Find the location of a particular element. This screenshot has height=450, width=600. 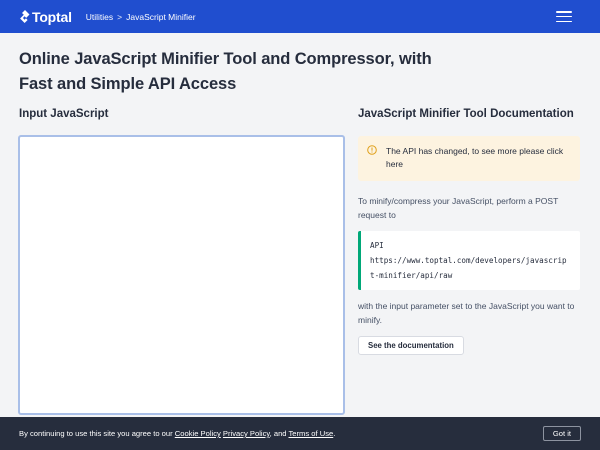

hamburger-menu-icon is located at coordinates (564, 16).